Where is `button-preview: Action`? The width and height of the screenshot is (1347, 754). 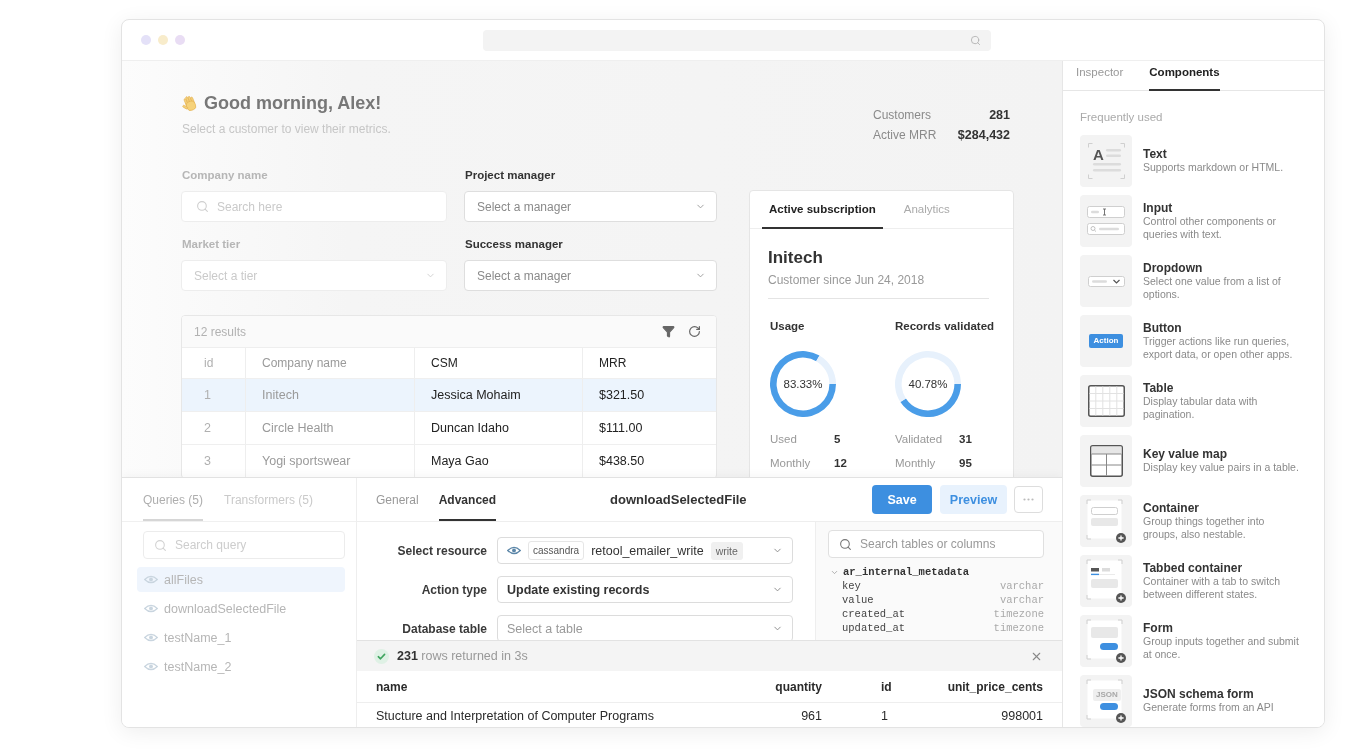 button-preview: Action is located at coordinates (1106, 341).